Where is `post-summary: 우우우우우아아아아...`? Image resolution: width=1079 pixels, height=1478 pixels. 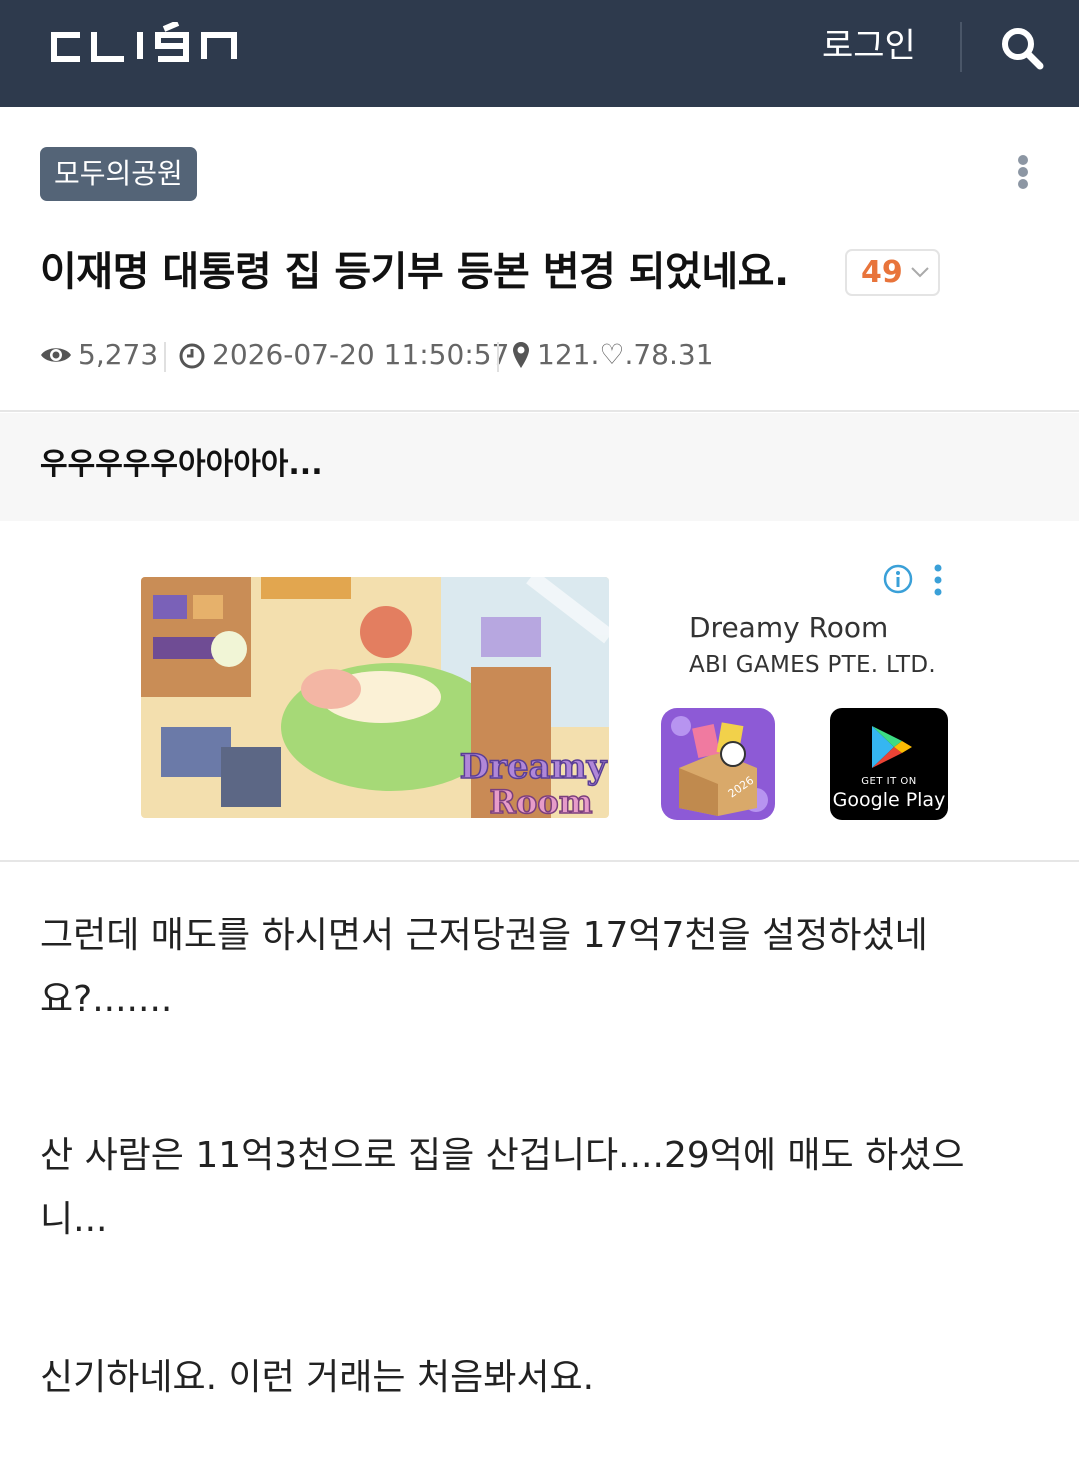 post-summary: 우우우우우아아아아... is located at coordinates (539, 467).